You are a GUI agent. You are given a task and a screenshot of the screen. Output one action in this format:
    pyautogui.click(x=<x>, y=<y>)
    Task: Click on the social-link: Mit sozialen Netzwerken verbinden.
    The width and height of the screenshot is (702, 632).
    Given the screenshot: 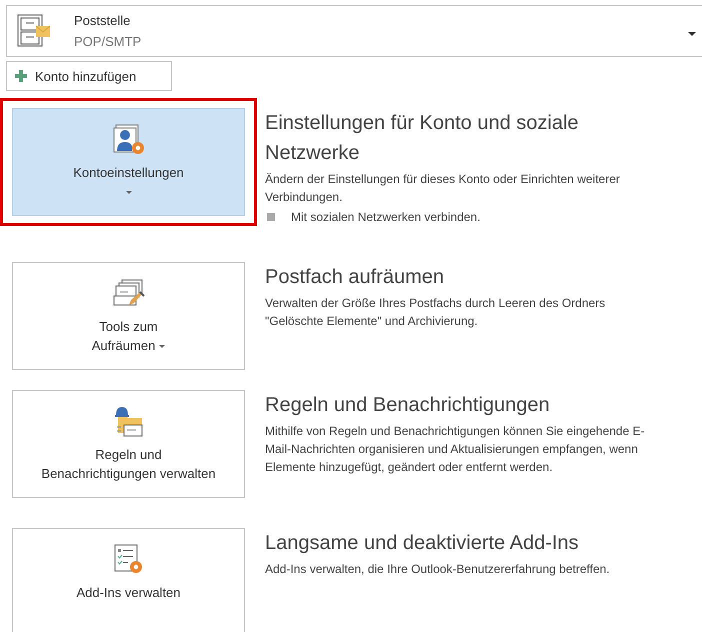 What is the action you would take?
    pyautogui.click(x=385, y=217)
    